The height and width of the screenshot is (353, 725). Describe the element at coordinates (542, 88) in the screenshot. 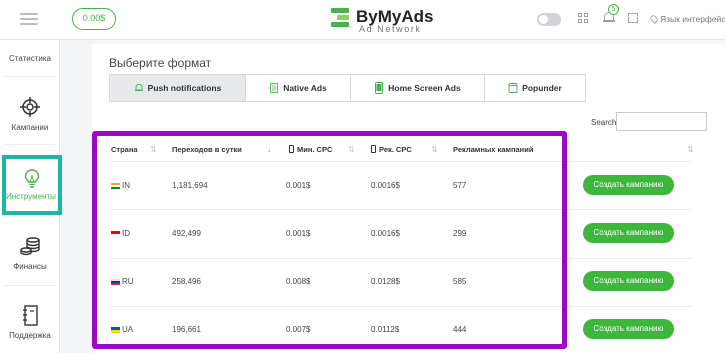

I see `tab-label: Popunder` at that location.